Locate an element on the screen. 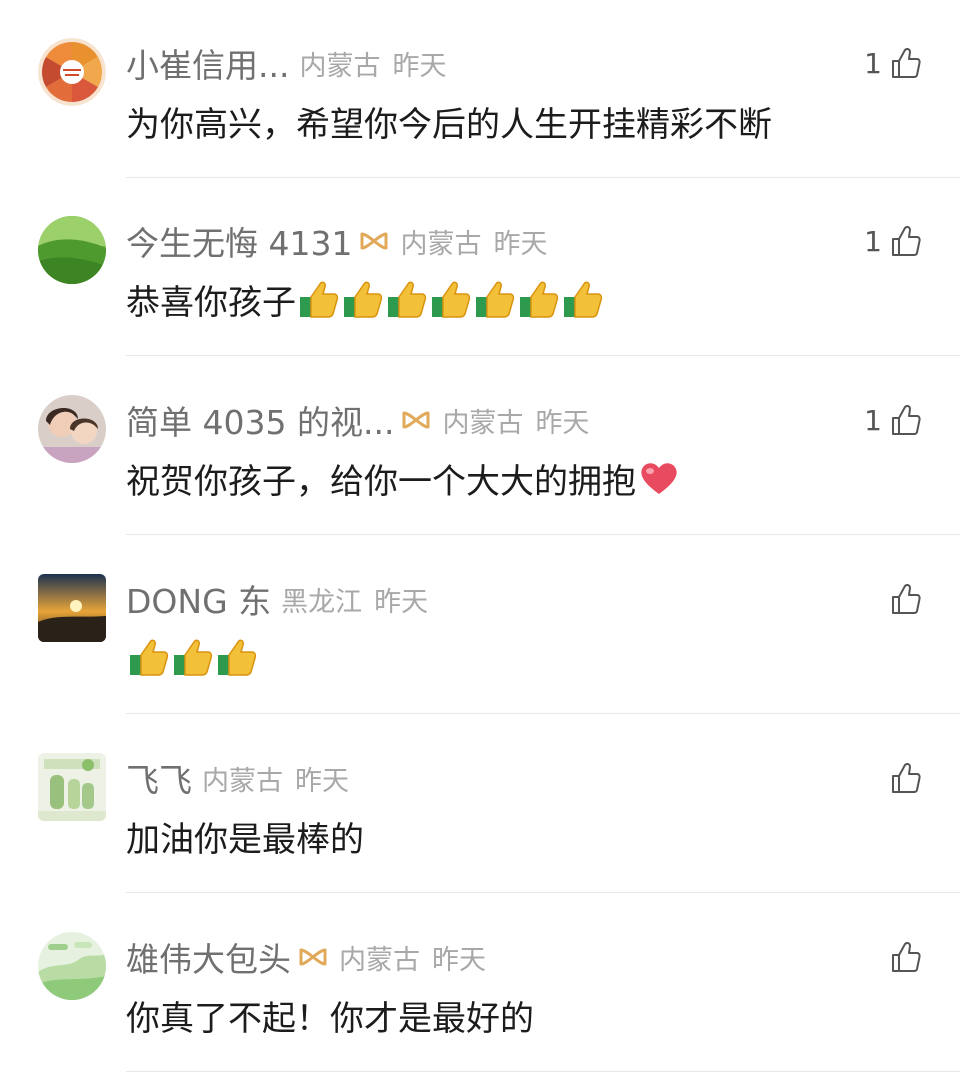  comment-body: 你真了不起！你才是最好的 is located at coordinates (330, 1018).